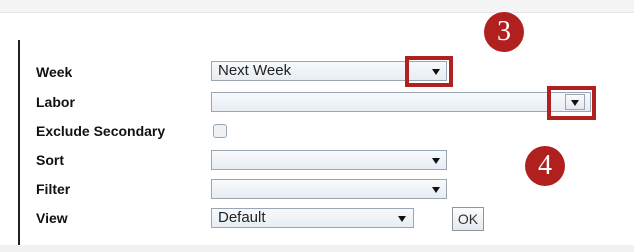  What do you see at coordinates (53, 189) in the screenshot?
I see `filter-label: Filter` at bounding box center [53, 189].